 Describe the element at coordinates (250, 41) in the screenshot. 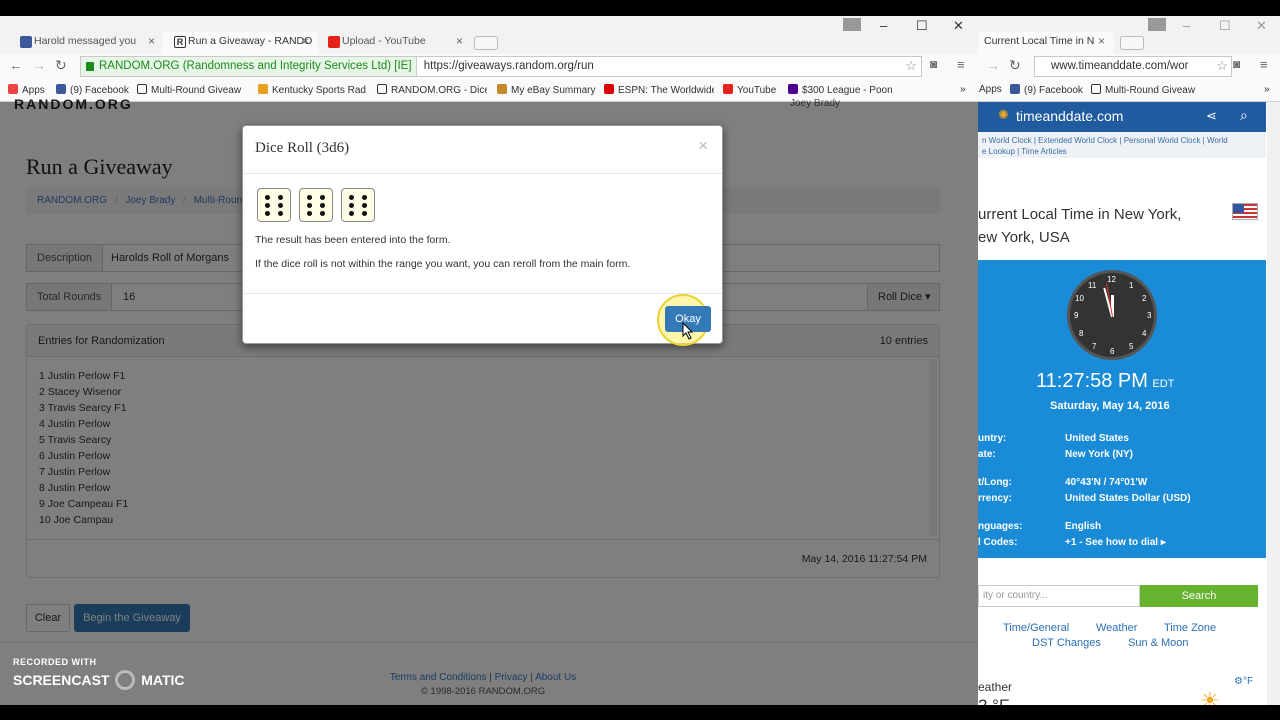

I see `tab-label: Run a Giveaway - RANDO` at that location.